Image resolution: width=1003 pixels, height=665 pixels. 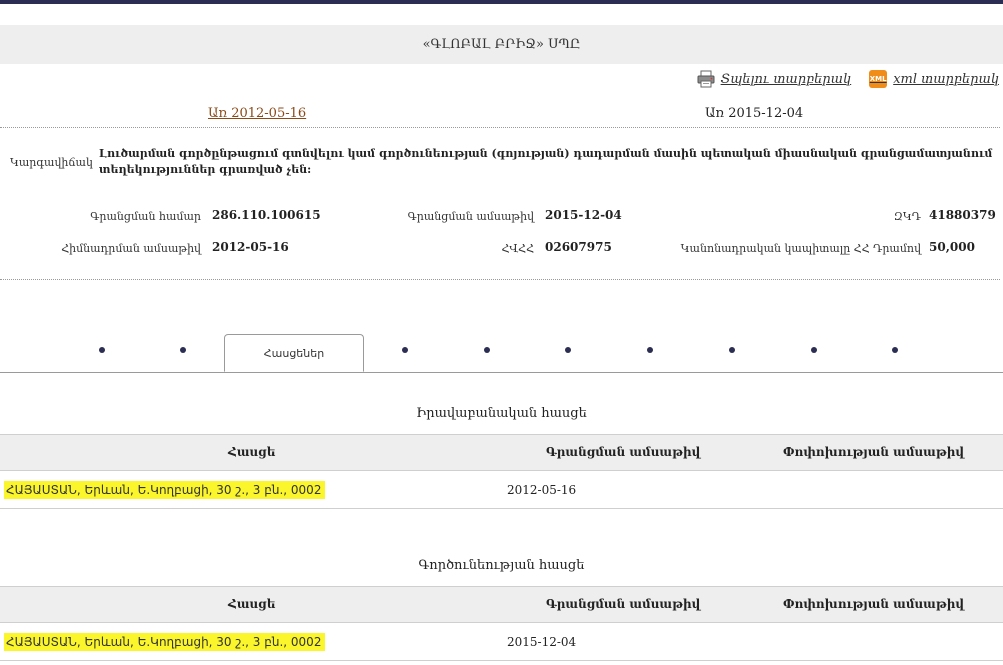 I want to click on status-label: Կարգավիճակ, so click(x=51, y=162).